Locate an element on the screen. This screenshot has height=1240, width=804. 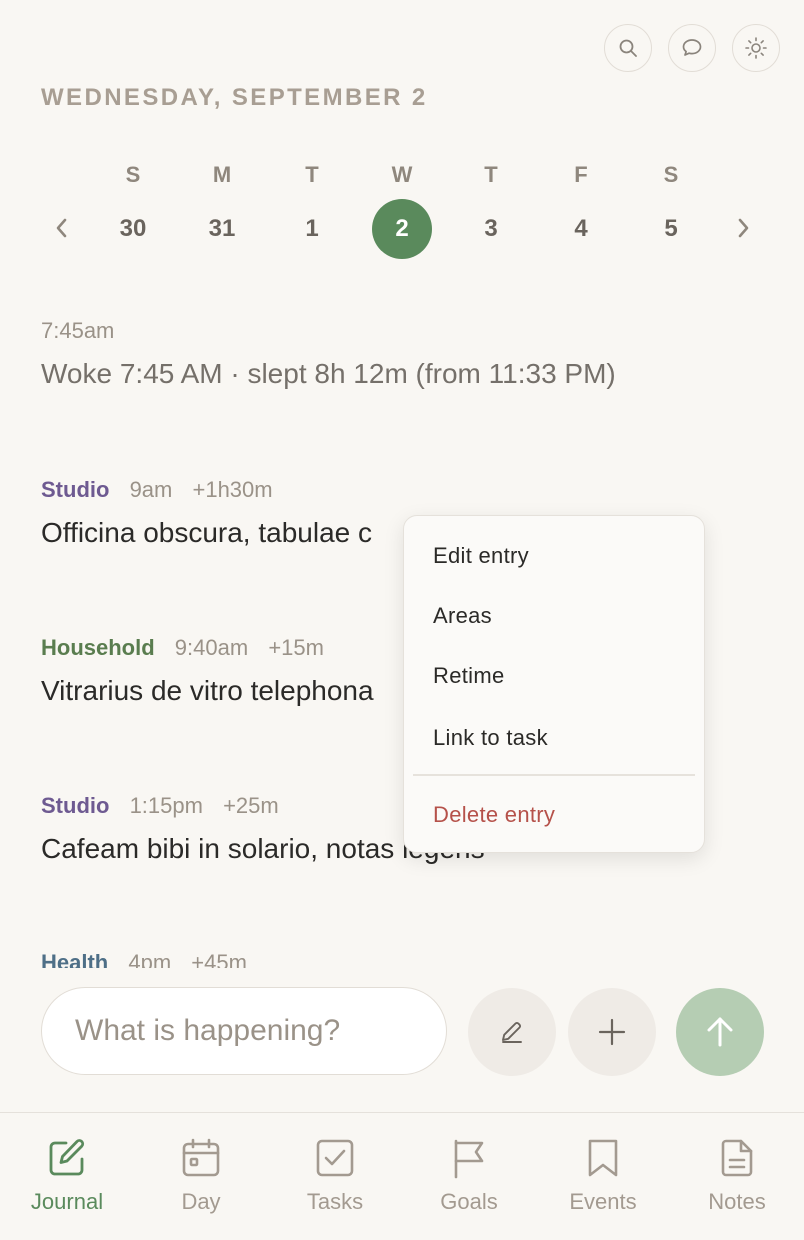
chat-icon is located at coordinates (692, 47).